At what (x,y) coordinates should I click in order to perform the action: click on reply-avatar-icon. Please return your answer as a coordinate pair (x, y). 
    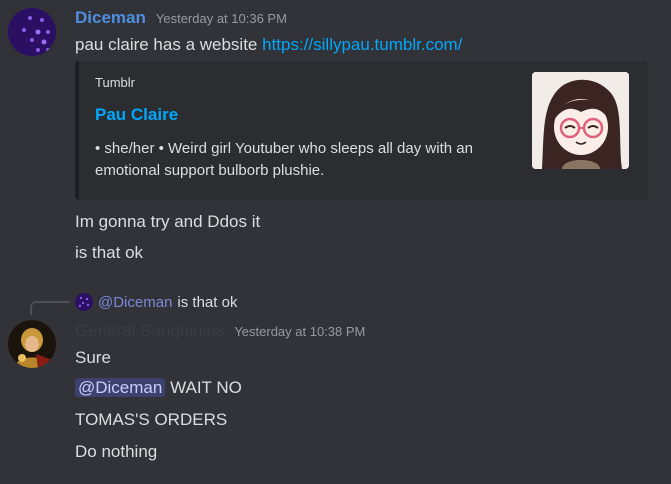
    Looking at the image, I should click on (84, 302).